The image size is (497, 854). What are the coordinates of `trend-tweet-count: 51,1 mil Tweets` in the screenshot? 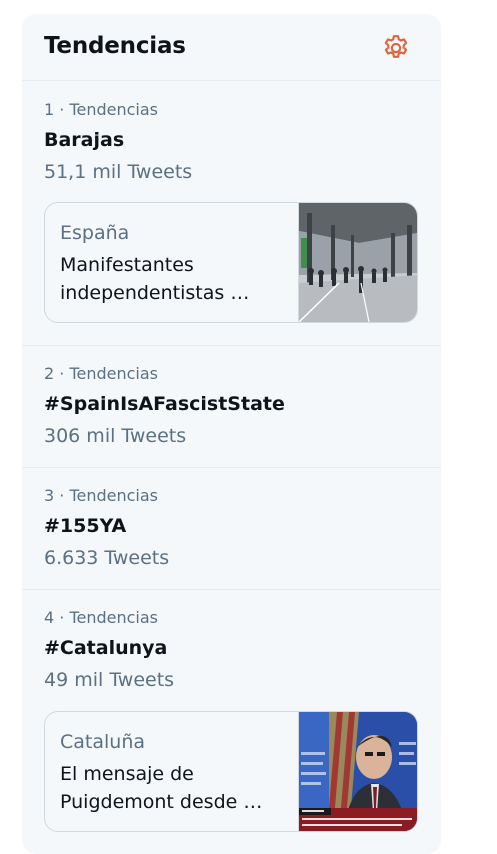 It's located at (118, 172).